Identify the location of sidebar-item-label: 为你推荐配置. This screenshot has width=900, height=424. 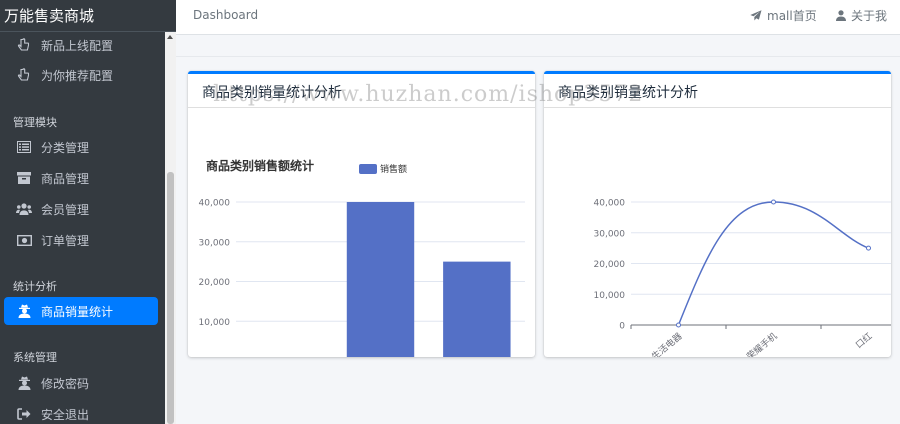
(77, 75).